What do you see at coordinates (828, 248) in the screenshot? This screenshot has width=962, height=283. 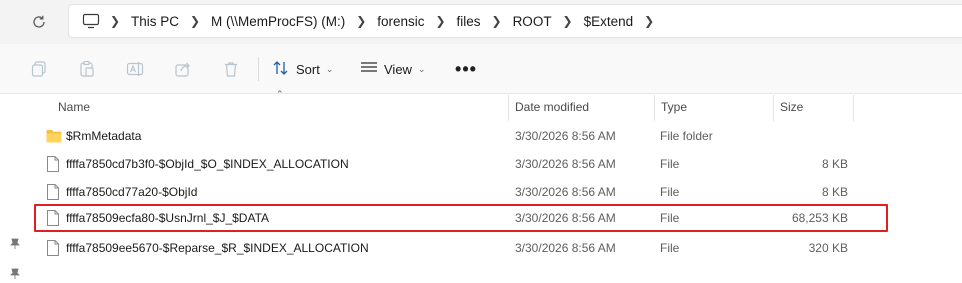 I see `file-size: 320 KB` at bounding box center [828, 248].